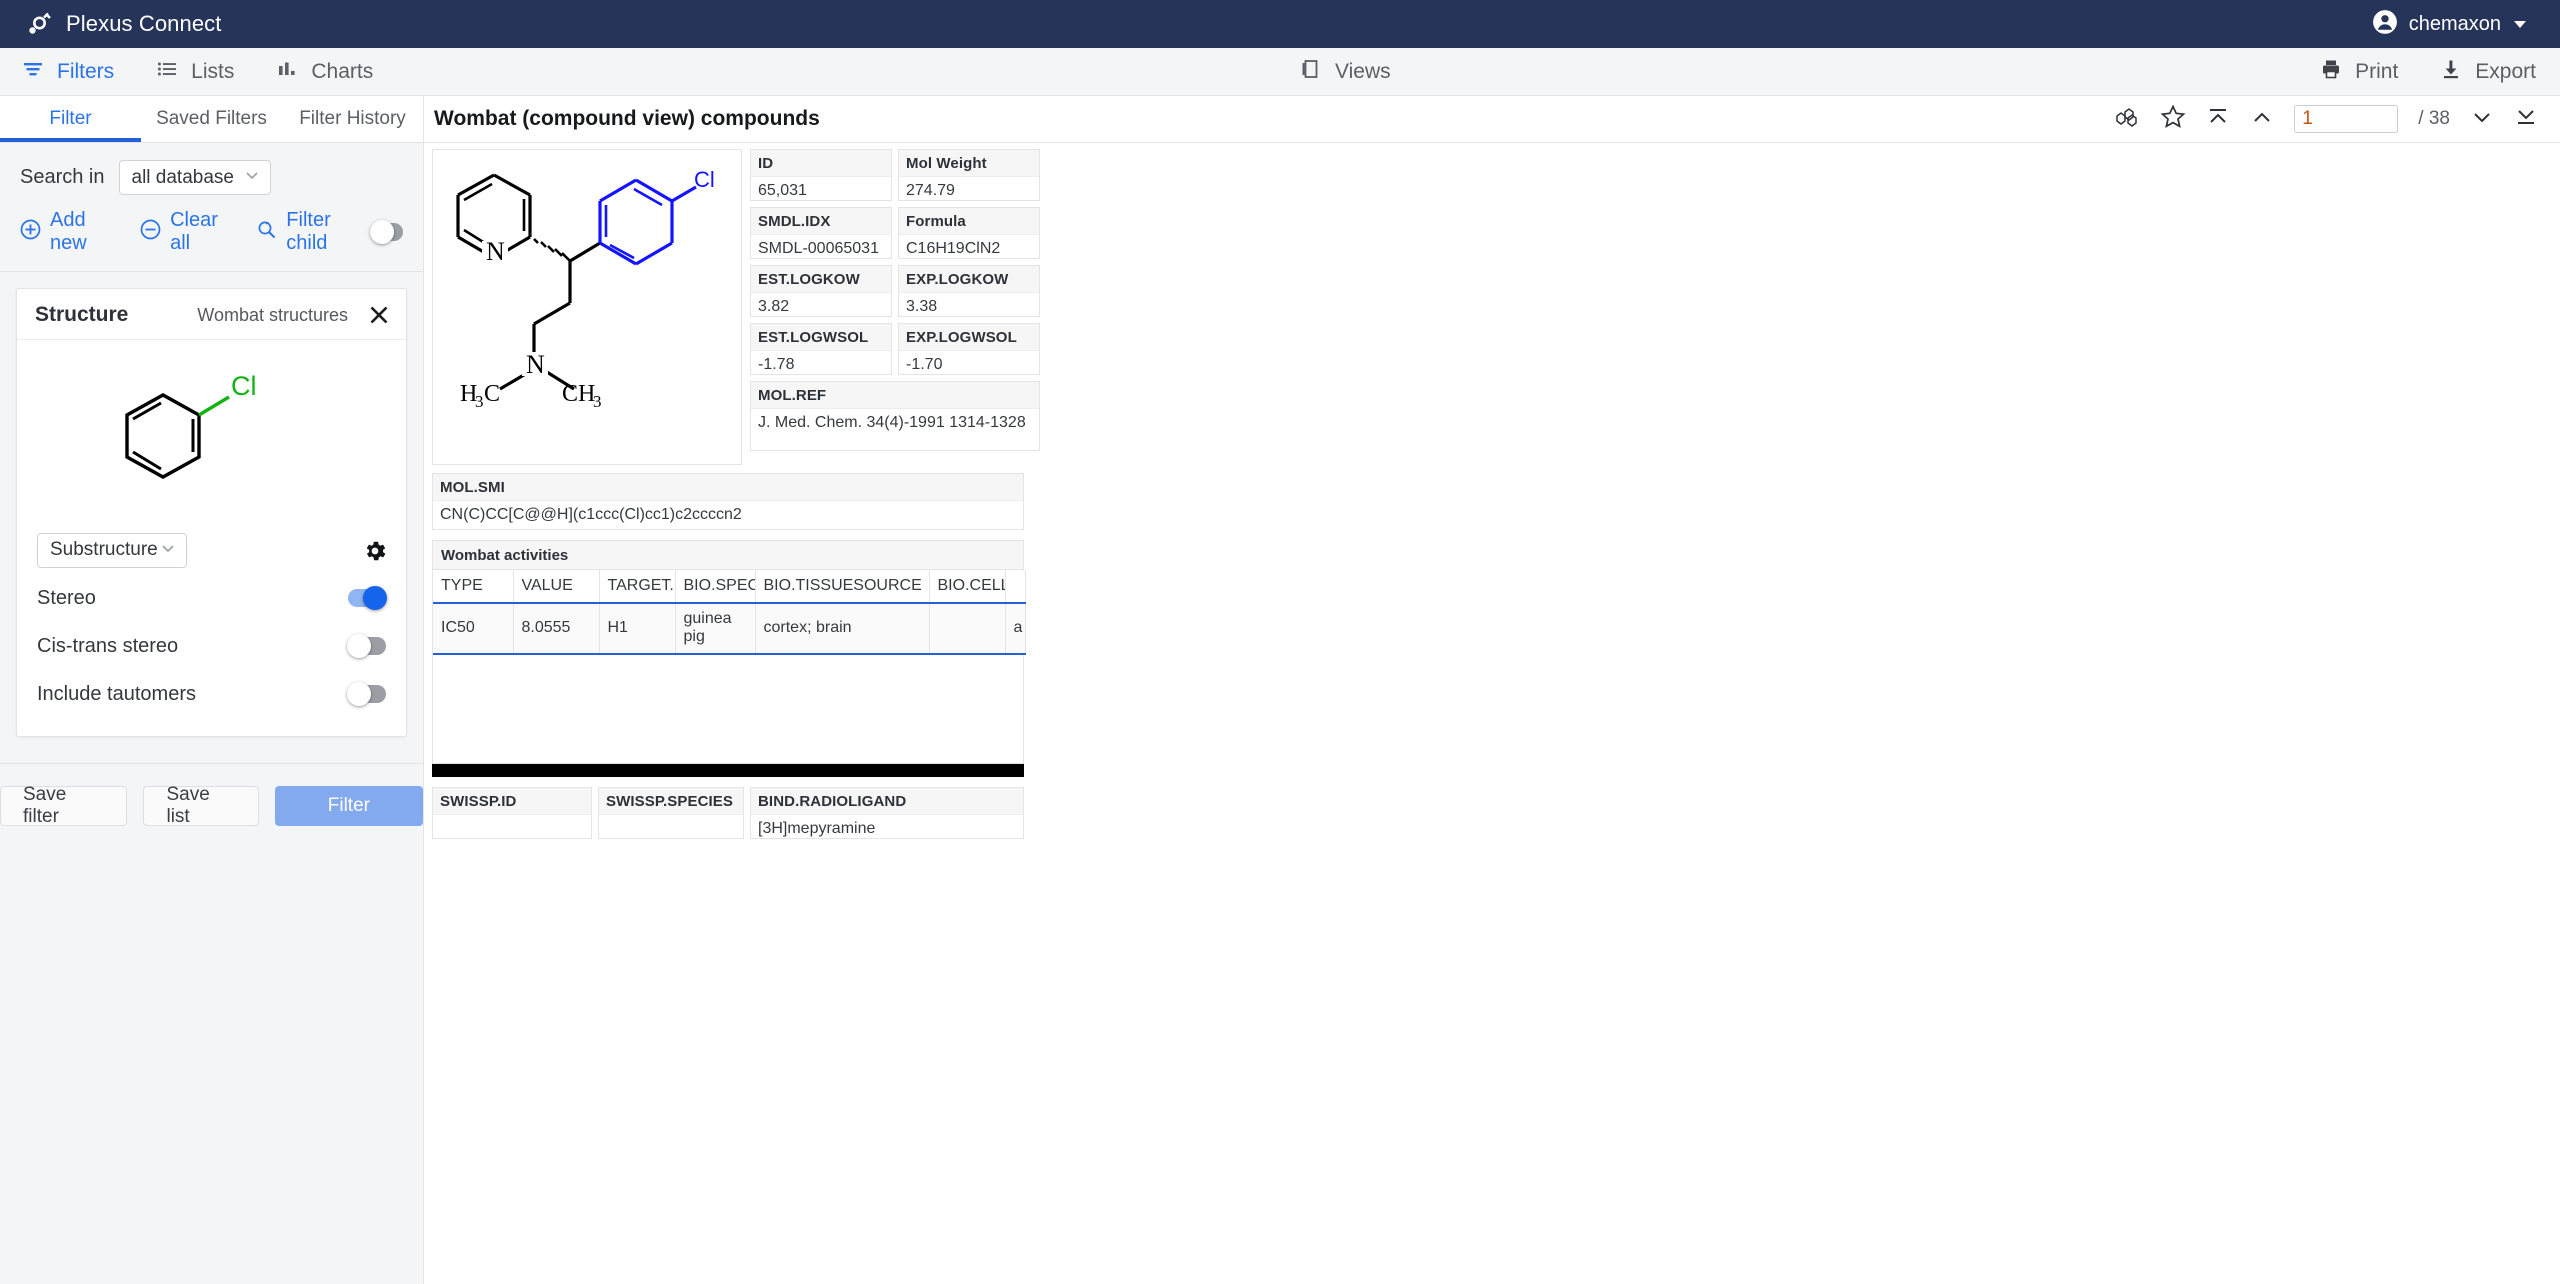  I want to click on star-icon, so click(2173, 119).